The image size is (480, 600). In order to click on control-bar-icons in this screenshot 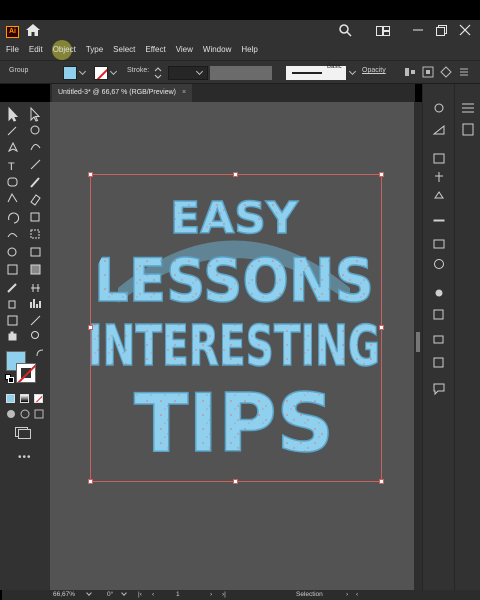, I will do `click(437, 72)`.